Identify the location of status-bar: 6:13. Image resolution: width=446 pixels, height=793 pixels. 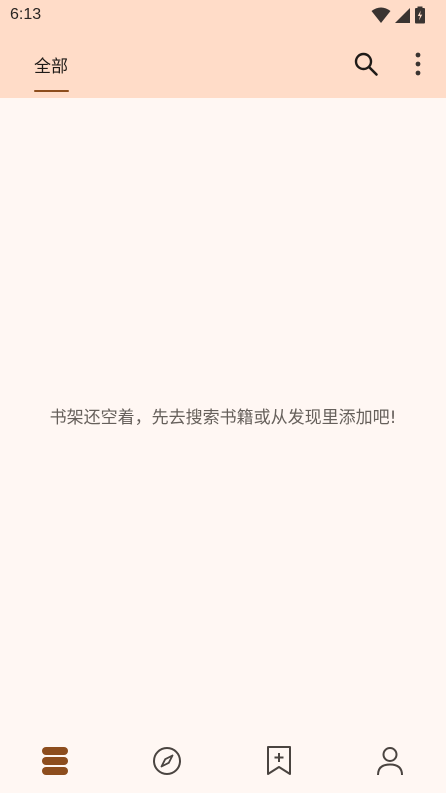
(223, 15).